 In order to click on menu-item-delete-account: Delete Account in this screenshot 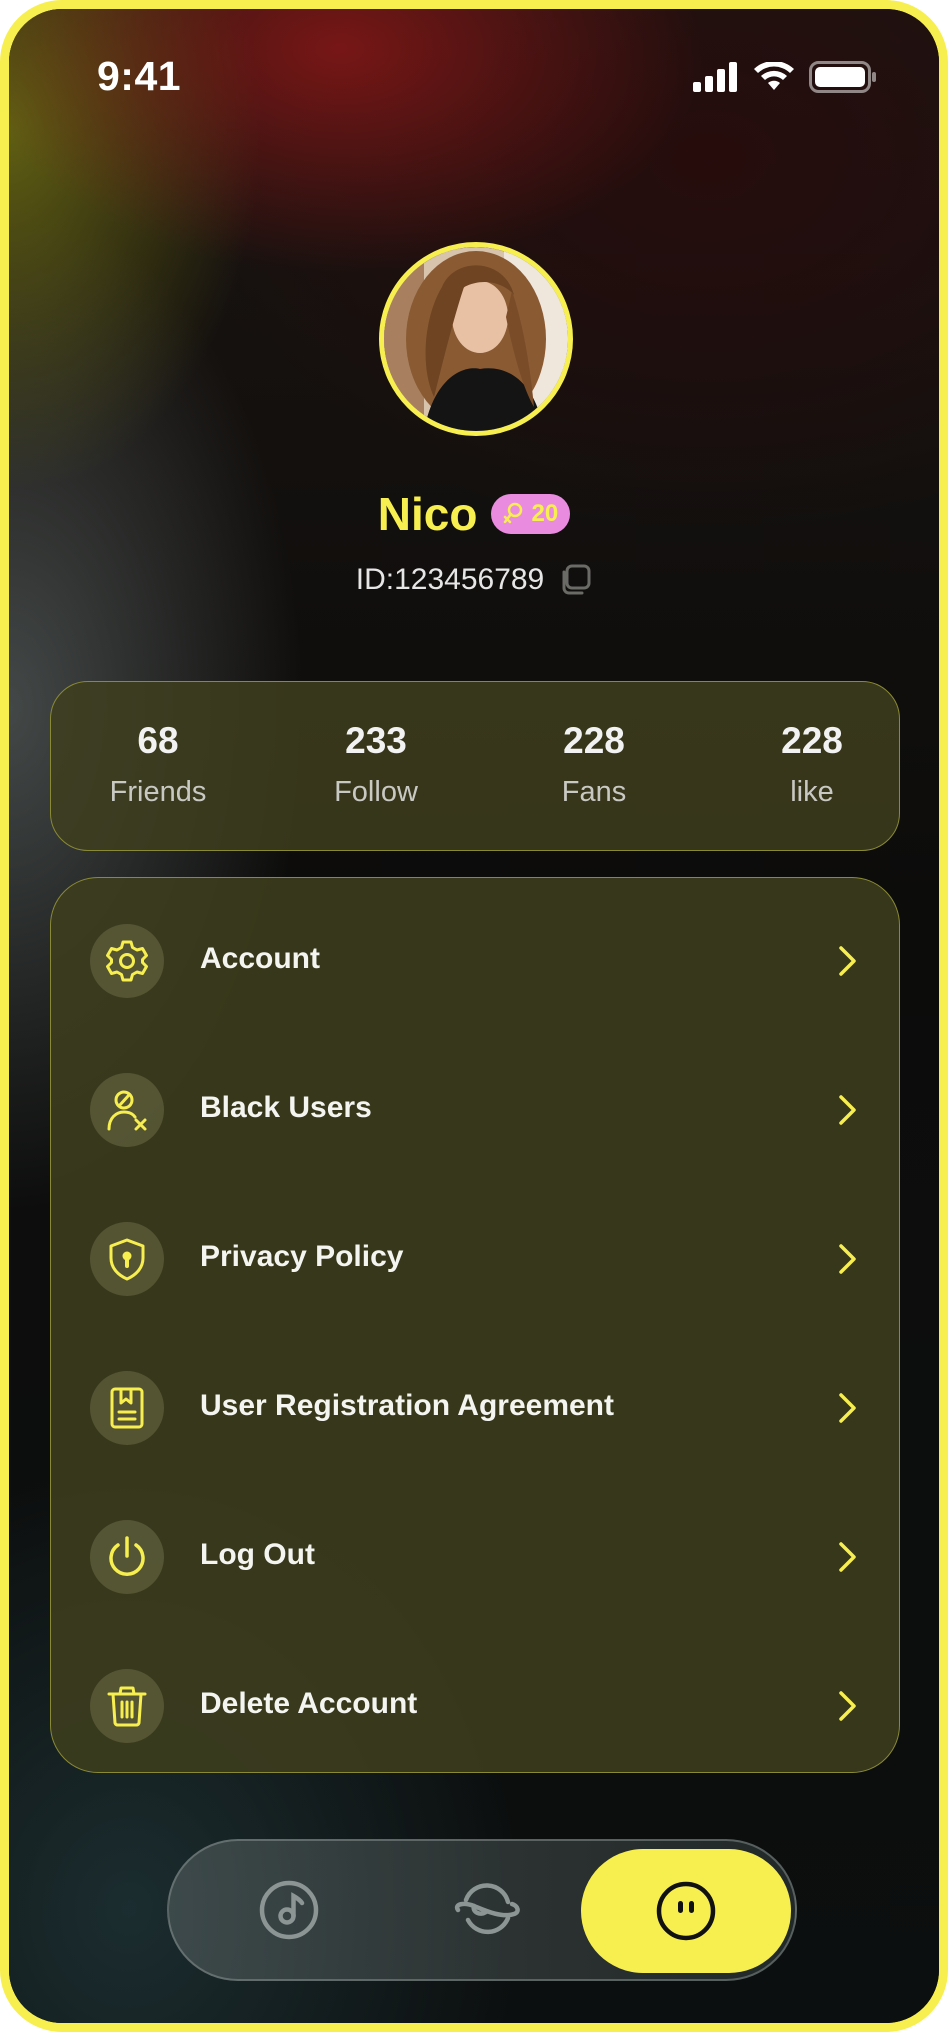, I will do `click(476, 1706)`.